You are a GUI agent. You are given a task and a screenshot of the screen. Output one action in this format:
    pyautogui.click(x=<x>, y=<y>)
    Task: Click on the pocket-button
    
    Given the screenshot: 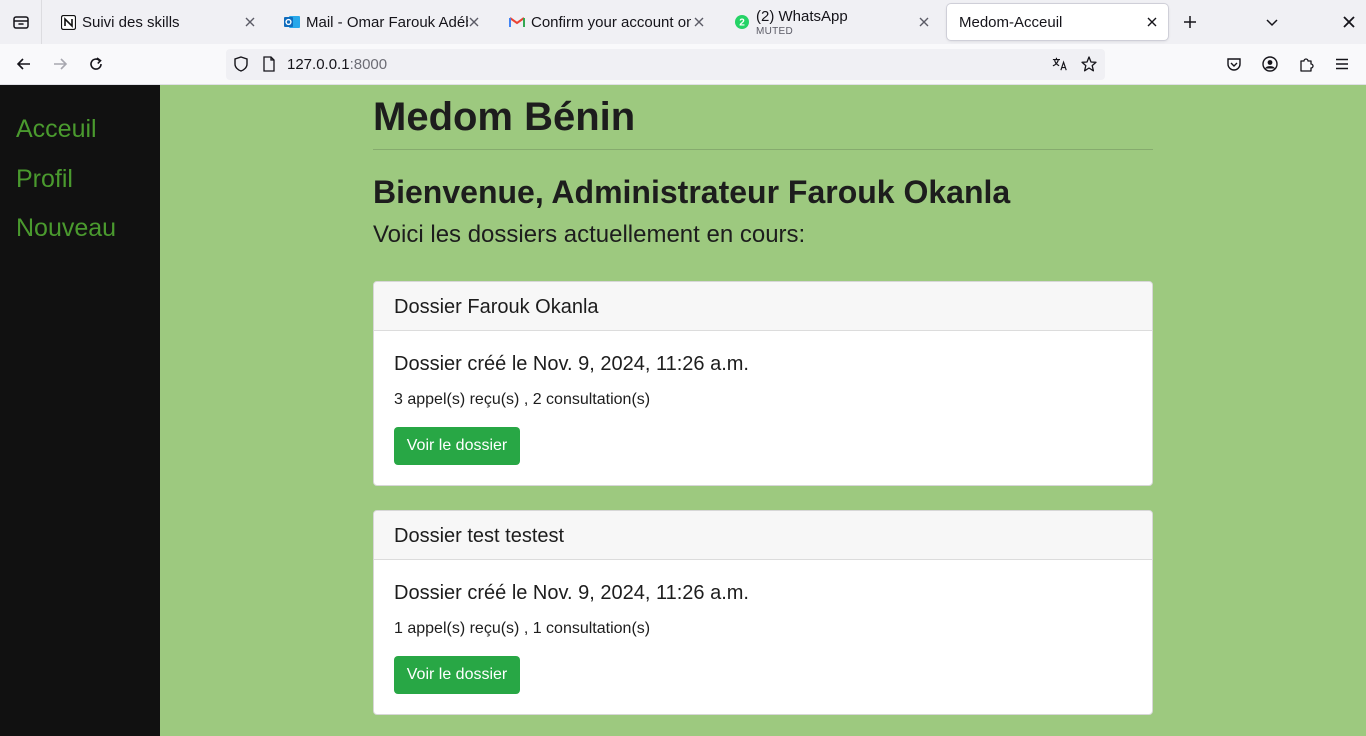 What is the action you would take?
    pyautogui.click(x=1234, y=64)
    